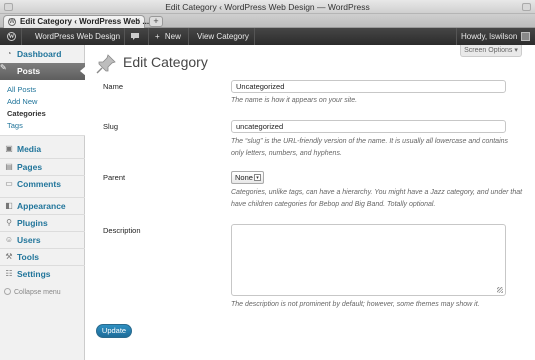 The width and height of the screenshot is (535, 360). I want to click on submenu-tags: Tags, so click(15, 125).